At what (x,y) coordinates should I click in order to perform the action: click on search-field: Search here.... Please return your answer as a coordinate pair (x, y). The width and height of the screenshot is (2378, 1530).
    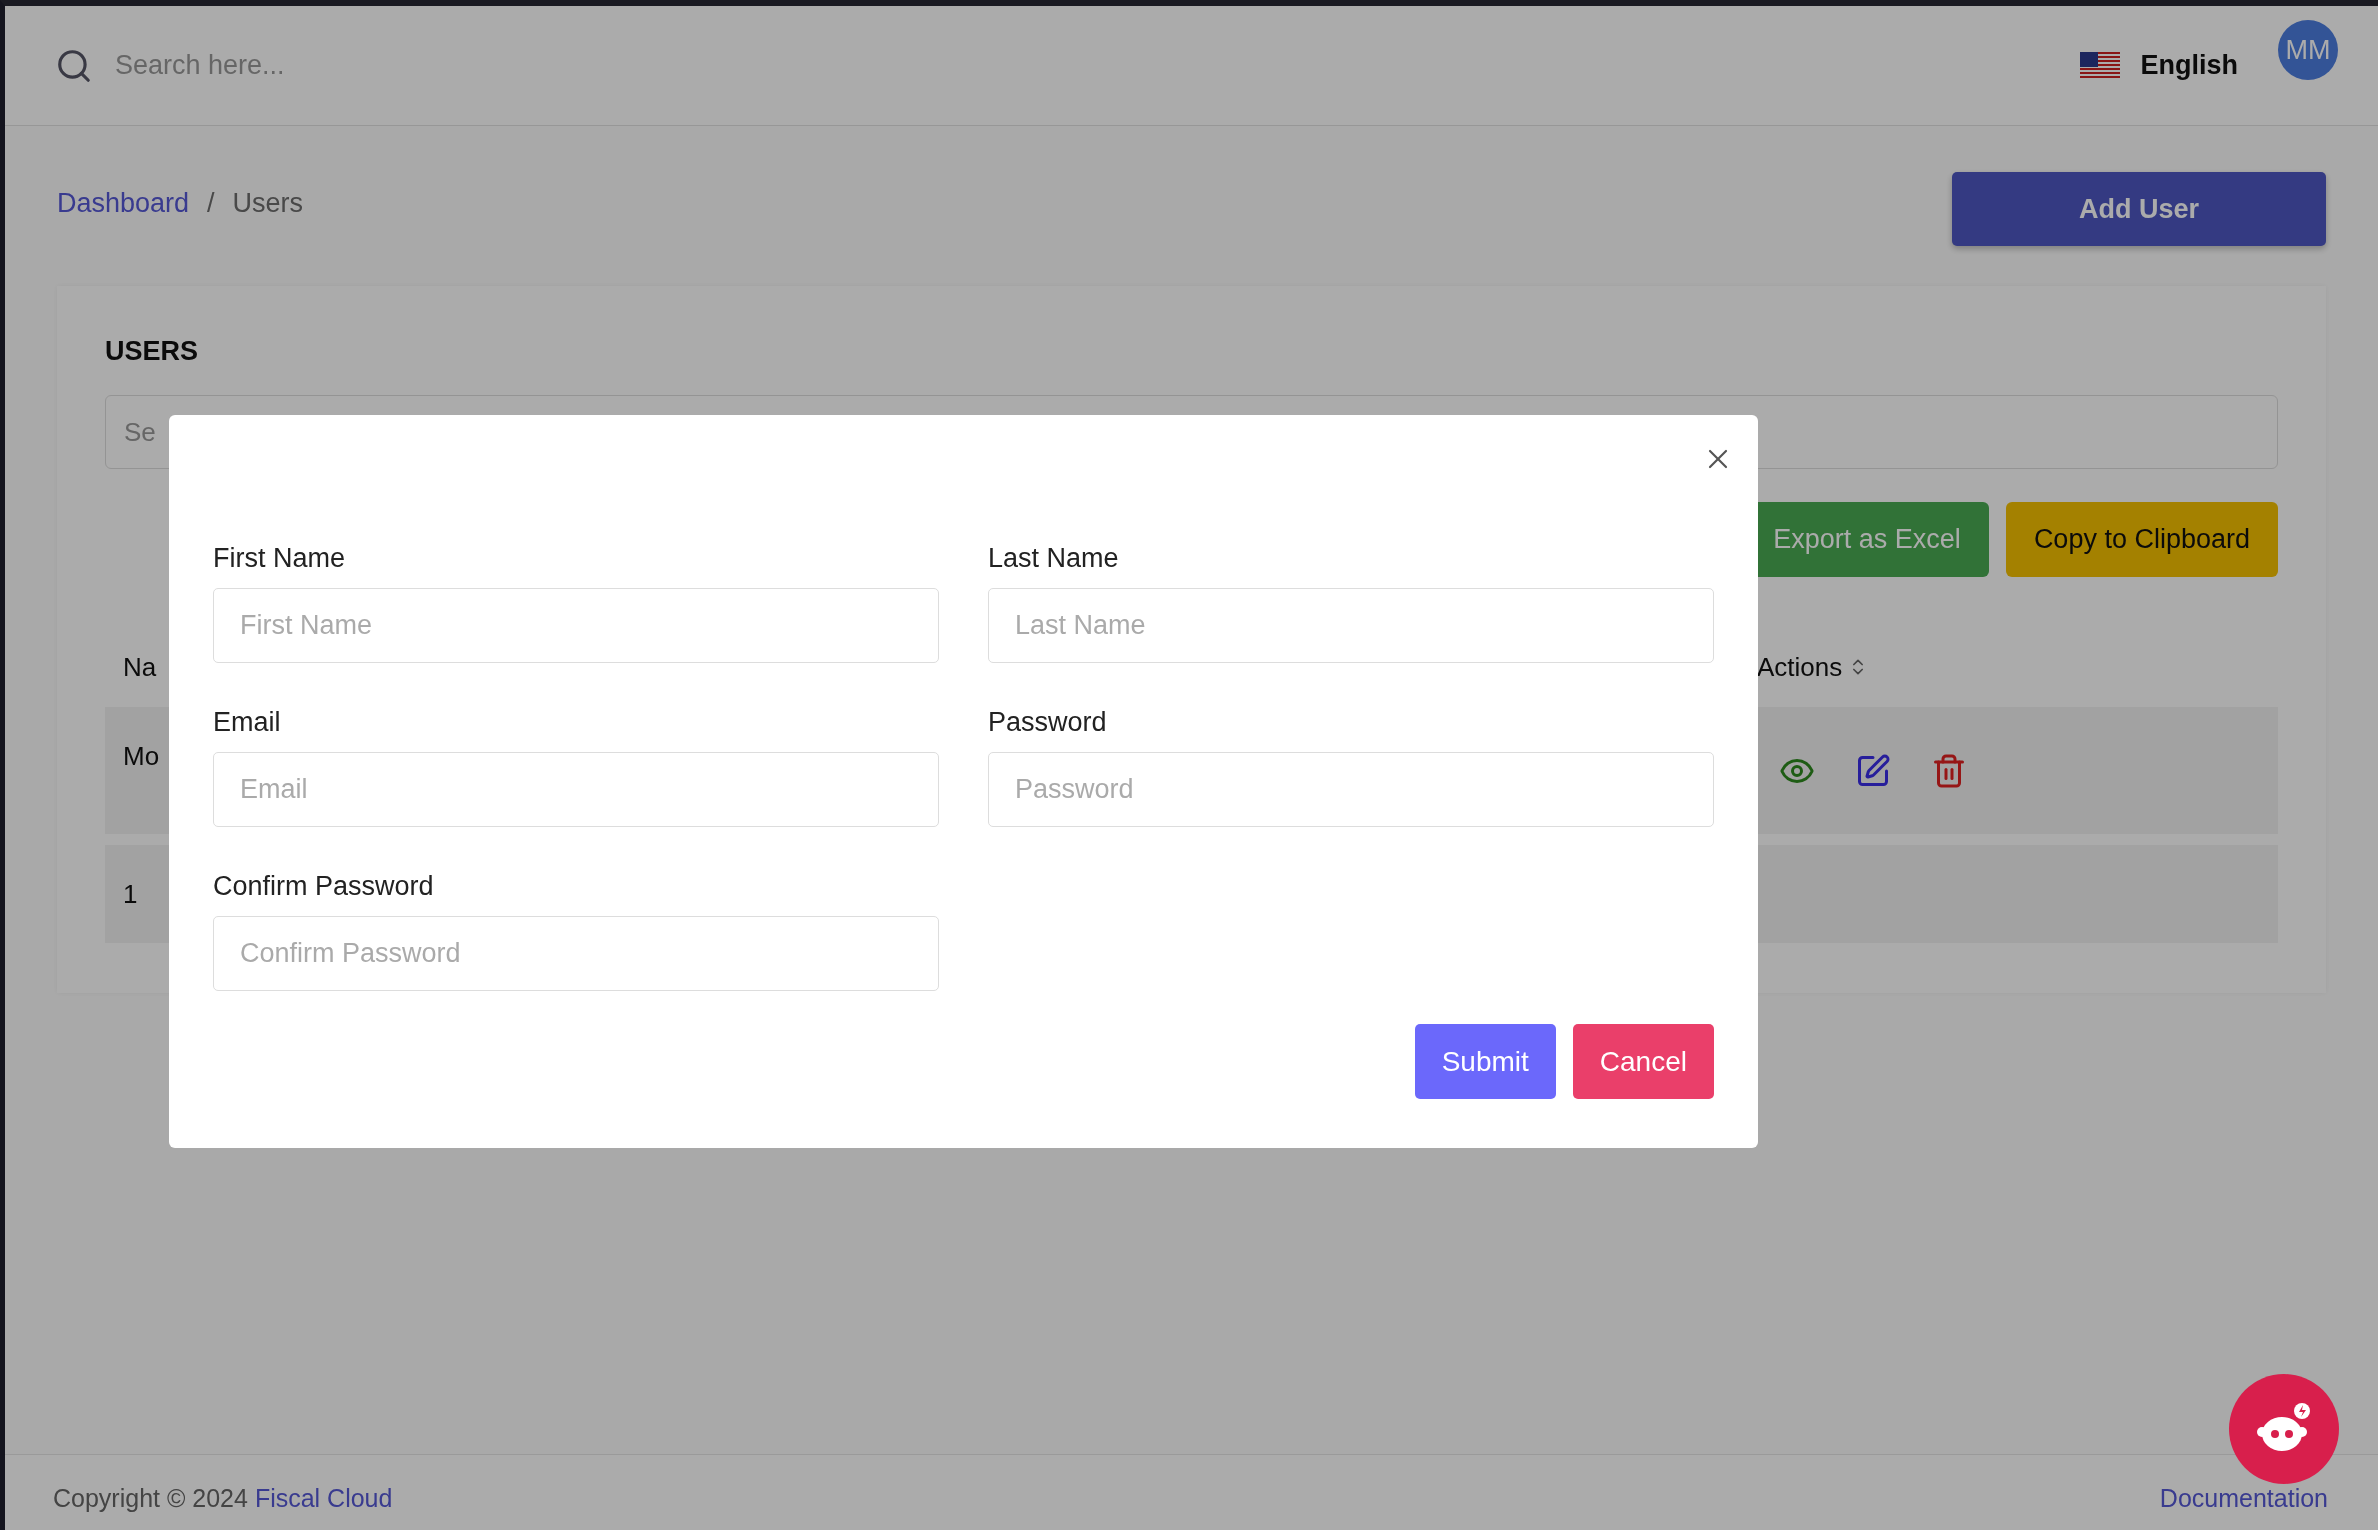
    Looking at the image, I should click on (1087, 65).